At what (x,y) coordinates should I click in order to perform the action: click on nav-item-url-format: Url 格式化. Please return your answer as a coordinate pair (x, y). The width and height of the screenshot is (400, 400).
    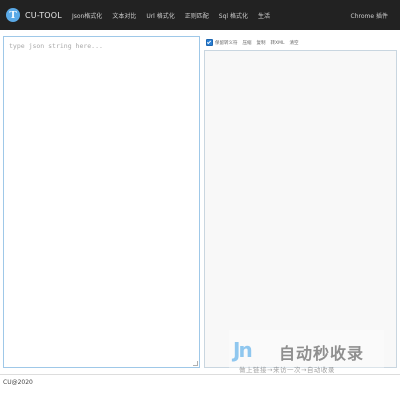
    Looking at the image, I should click on (160, 15).